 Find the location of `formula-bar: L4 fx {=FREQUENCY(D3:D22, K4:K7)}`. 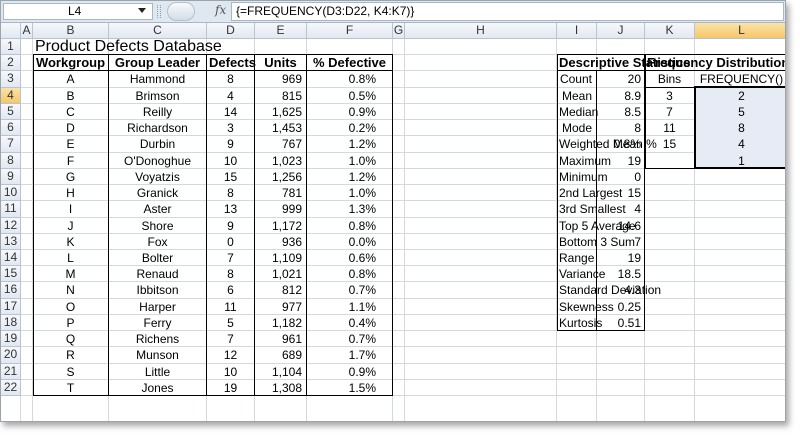

formula-bar: L4 fx {=FREQUENCY(D3:D22, K4:K7)} is located at coordinates (393, 12).